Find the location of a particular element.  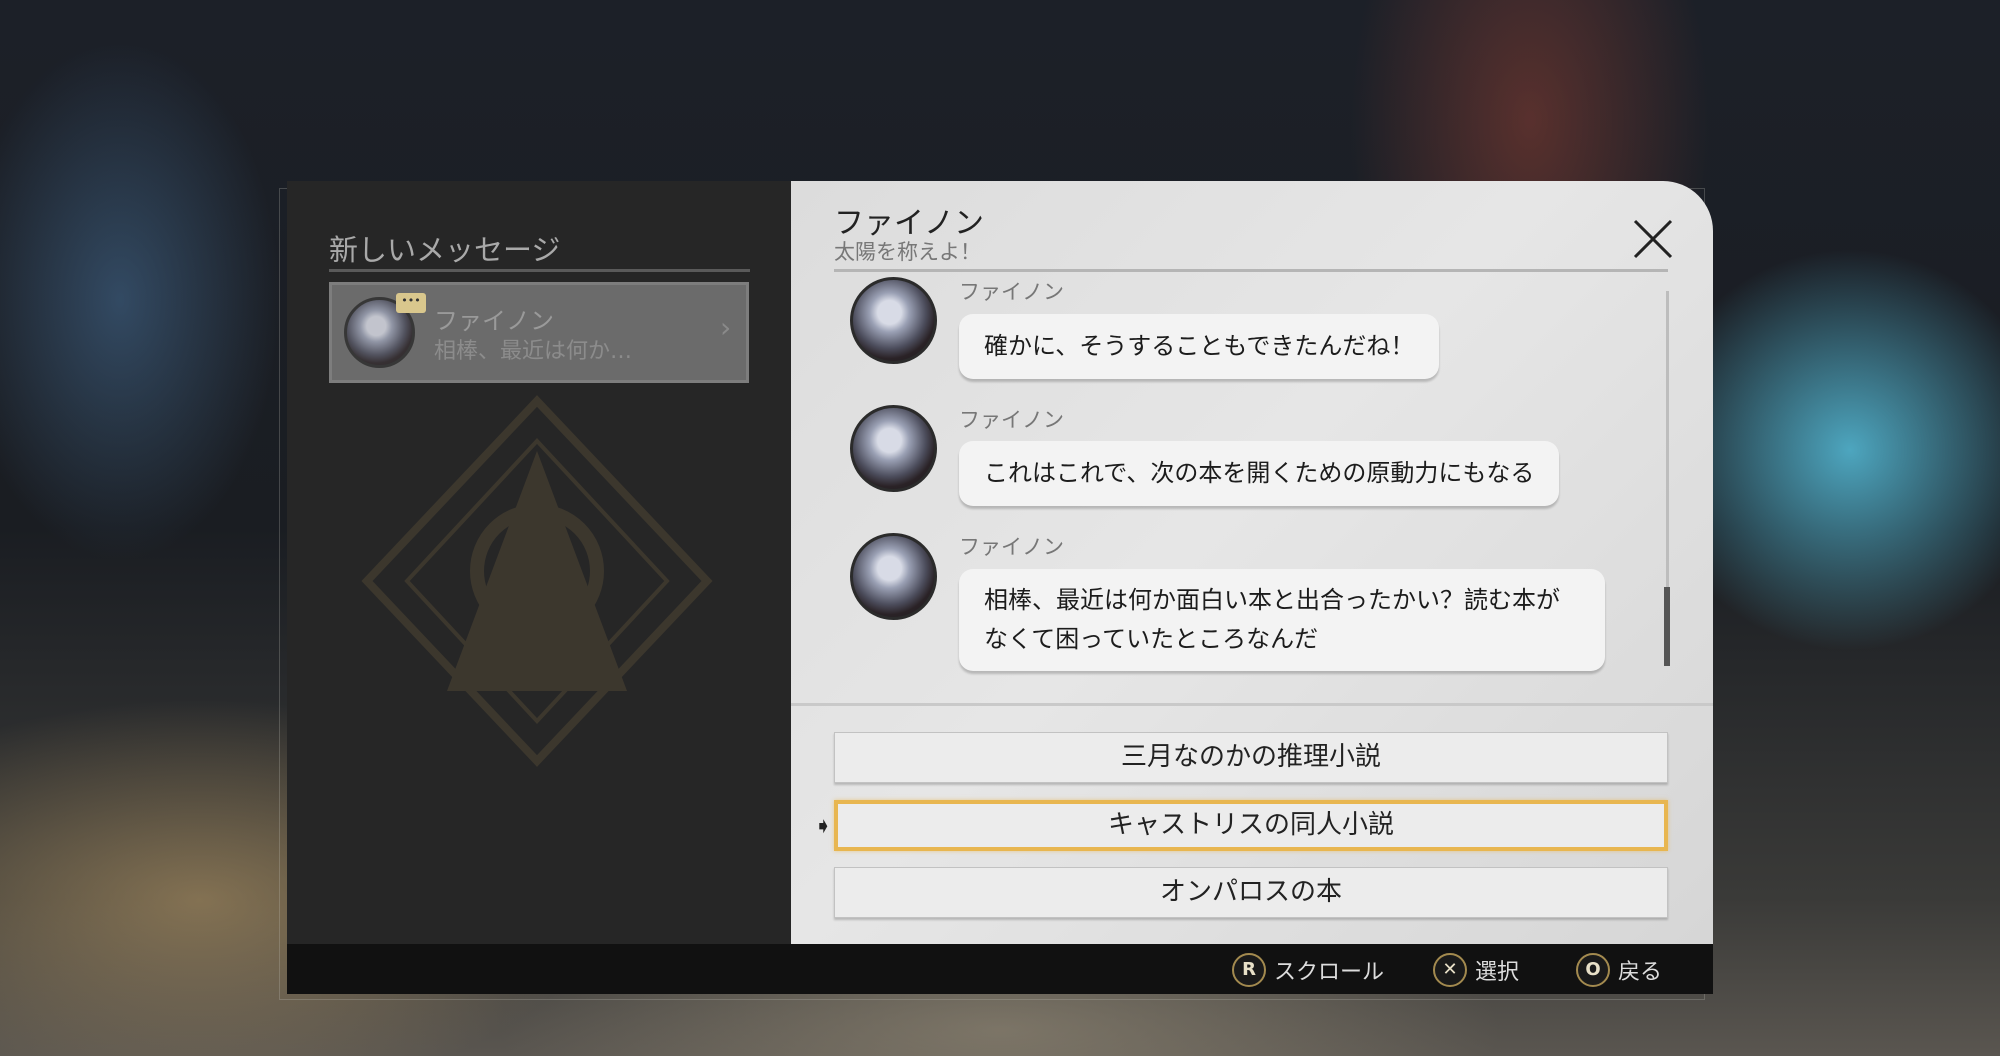

conversation-item: ••• ファイノン 相棒、最近は何か… › is located at coordinates (539, 332).